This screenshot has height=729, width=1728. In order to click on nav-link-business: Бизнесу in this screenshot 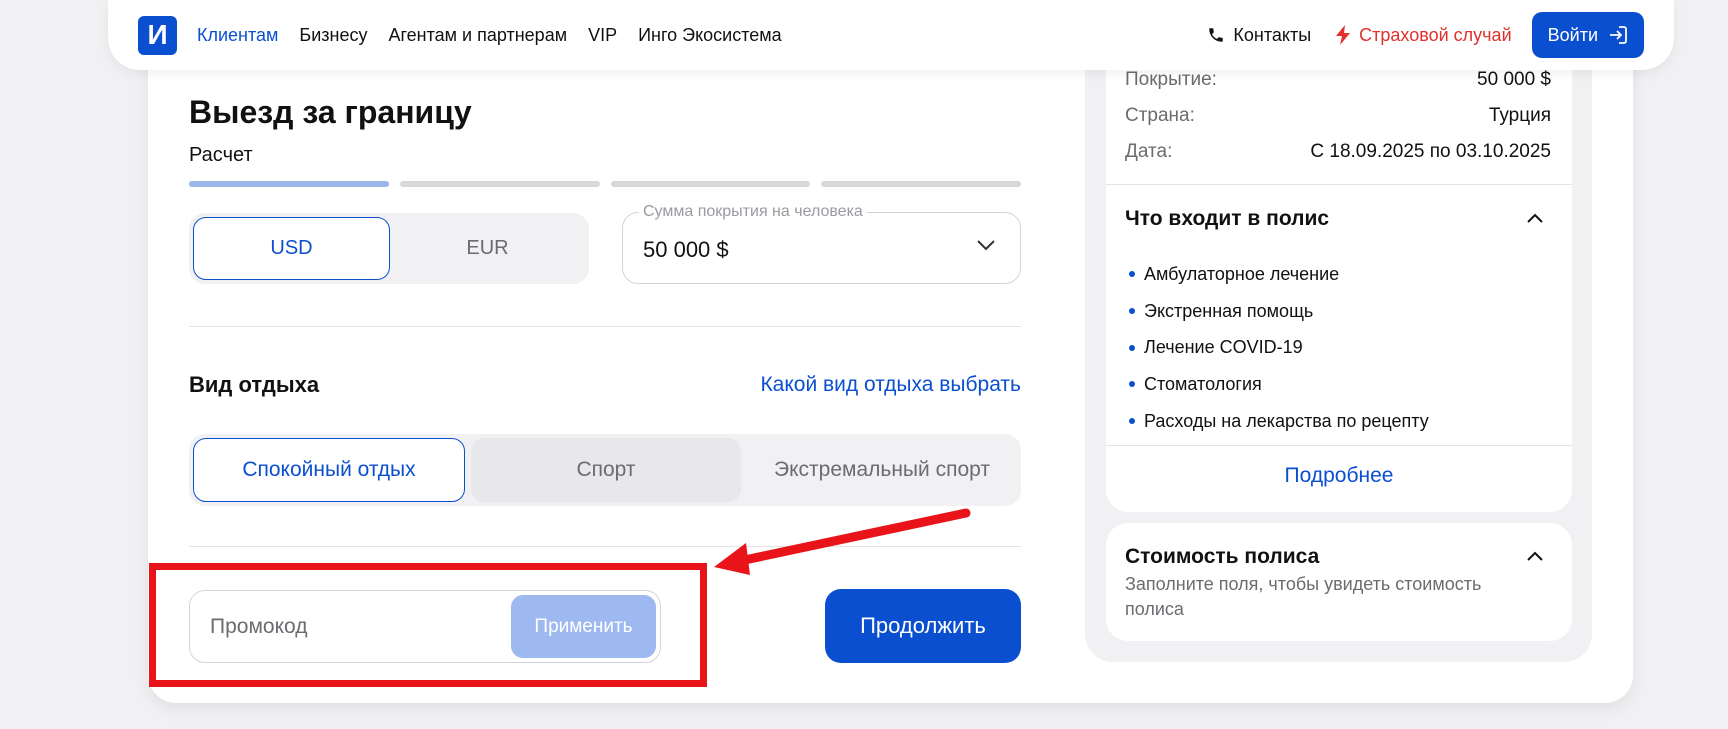, I will do `click(333, 35)`.